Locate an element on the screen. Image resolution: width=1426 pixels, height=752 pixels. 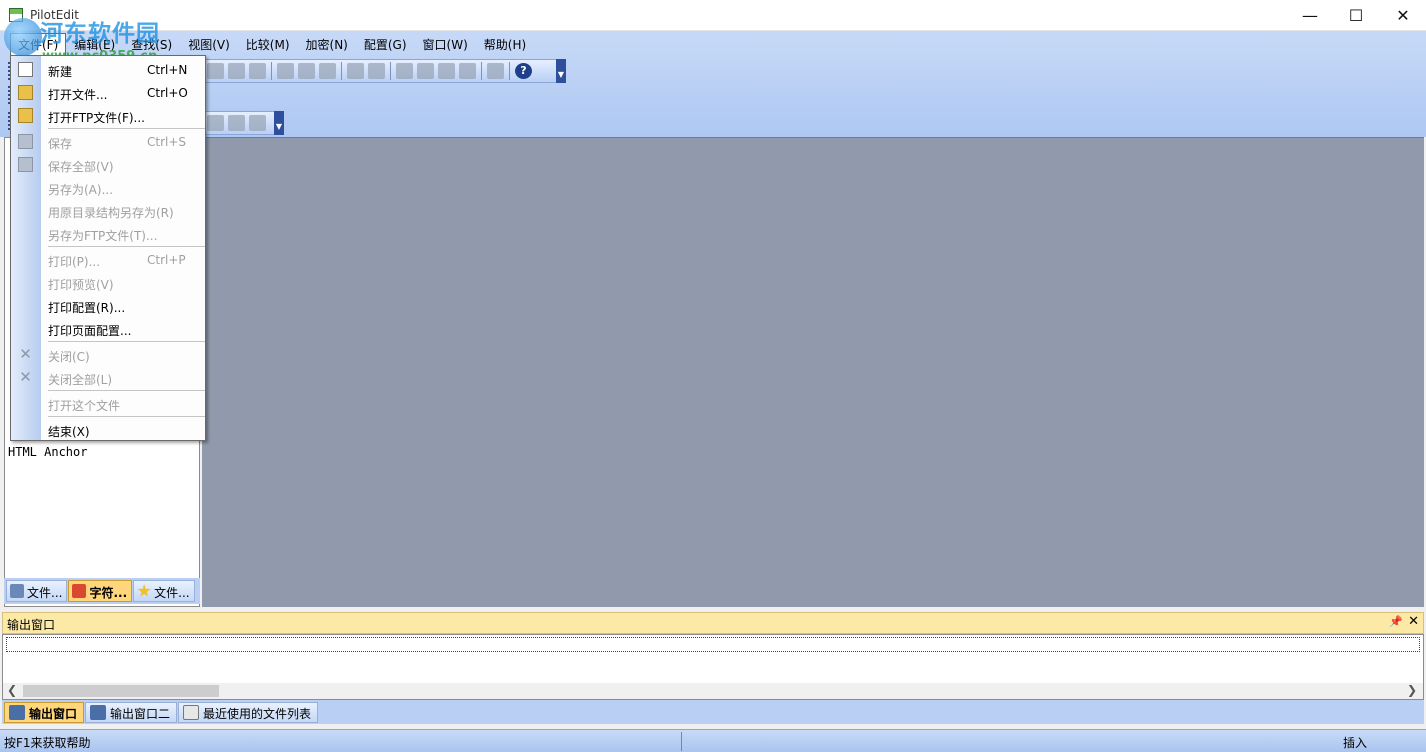
copy-icon is located at coordinates (236, 71).